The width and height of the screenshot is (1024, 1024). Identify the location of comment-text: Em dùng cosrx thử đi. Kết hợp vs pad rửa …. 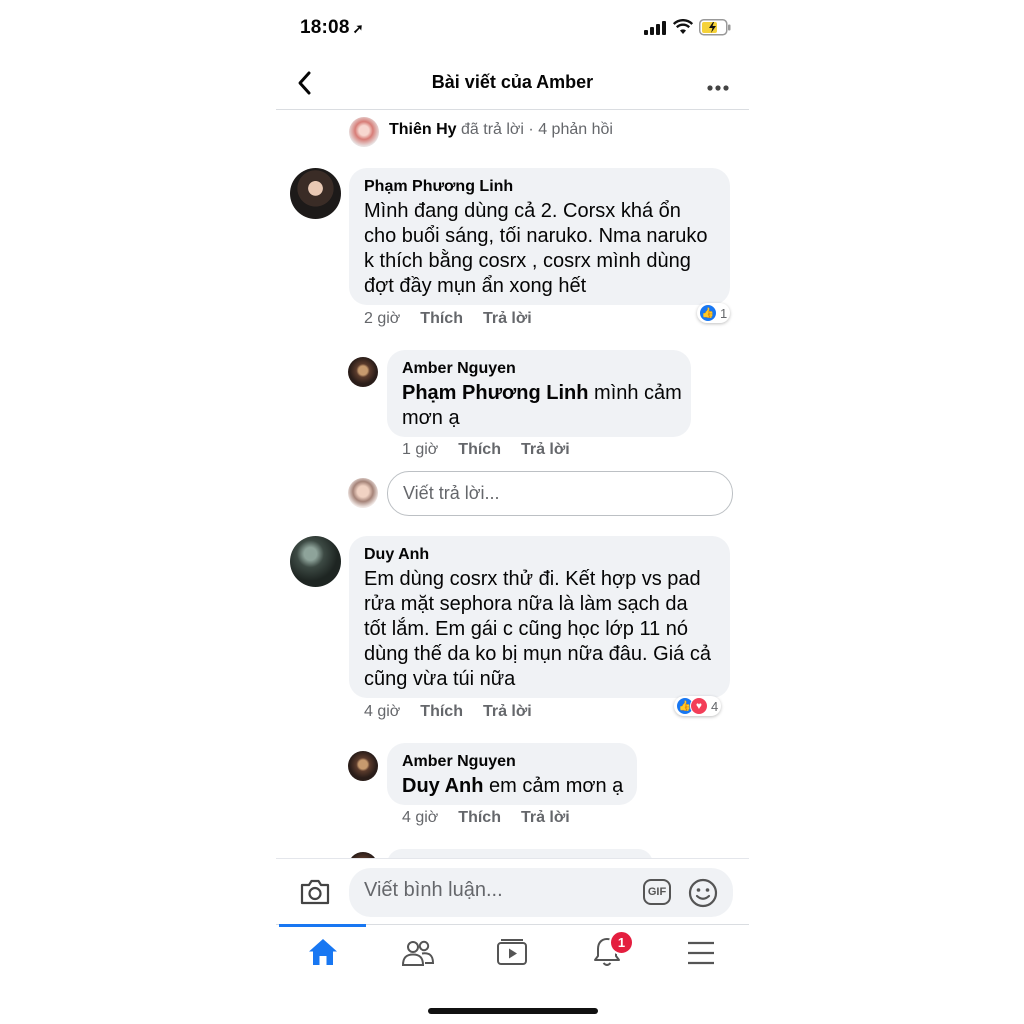
(537, 629).